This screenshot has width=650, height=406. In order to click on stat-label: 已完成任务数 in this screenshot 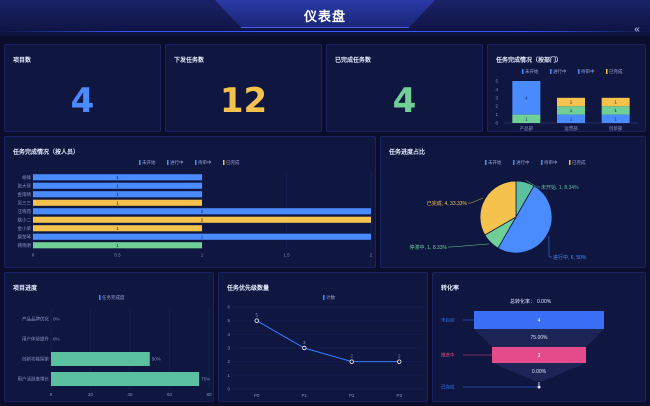, I will do `click(353, 61)`.